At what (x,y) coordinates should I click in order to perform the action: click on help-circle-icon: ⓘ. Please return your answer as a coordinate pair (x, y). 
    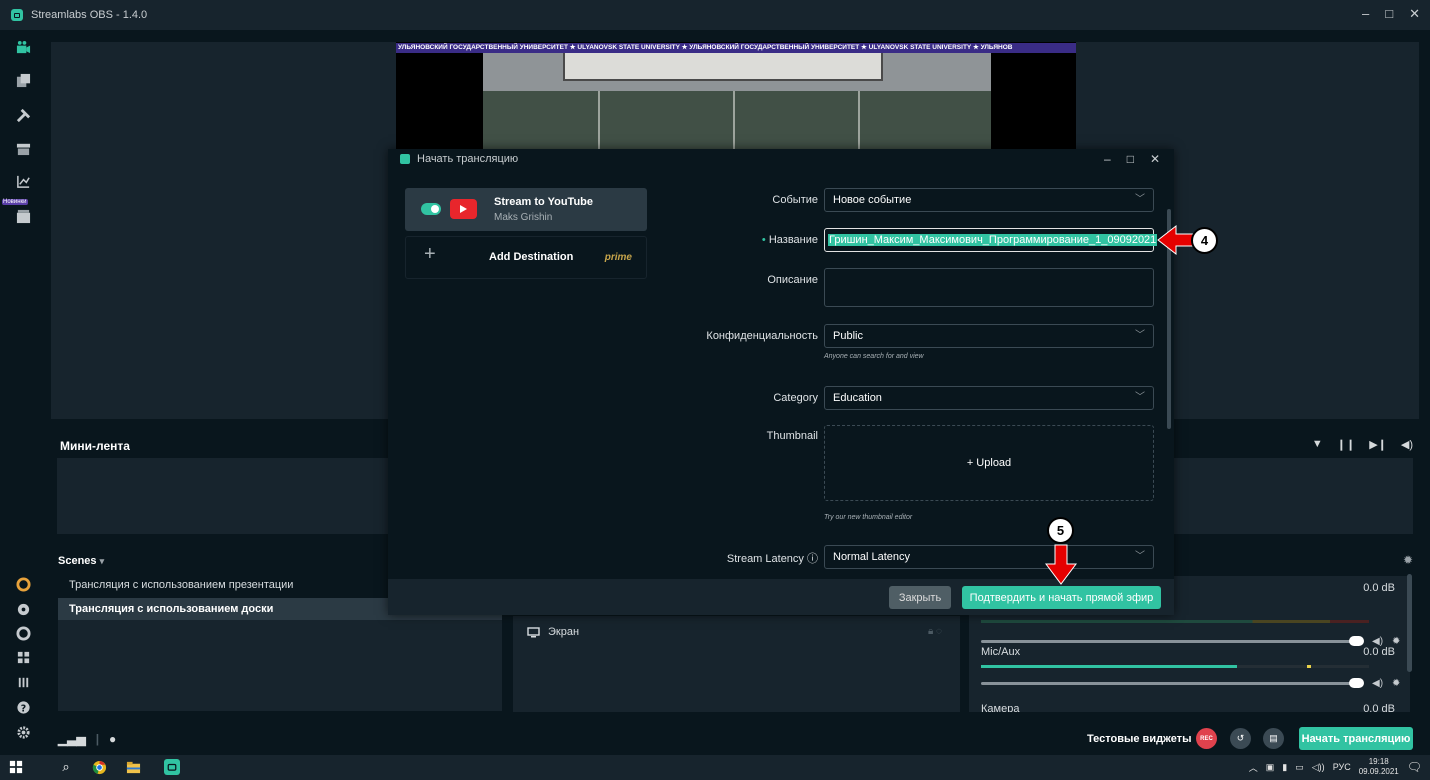
    Looking at the image, I should click on (812, 559).